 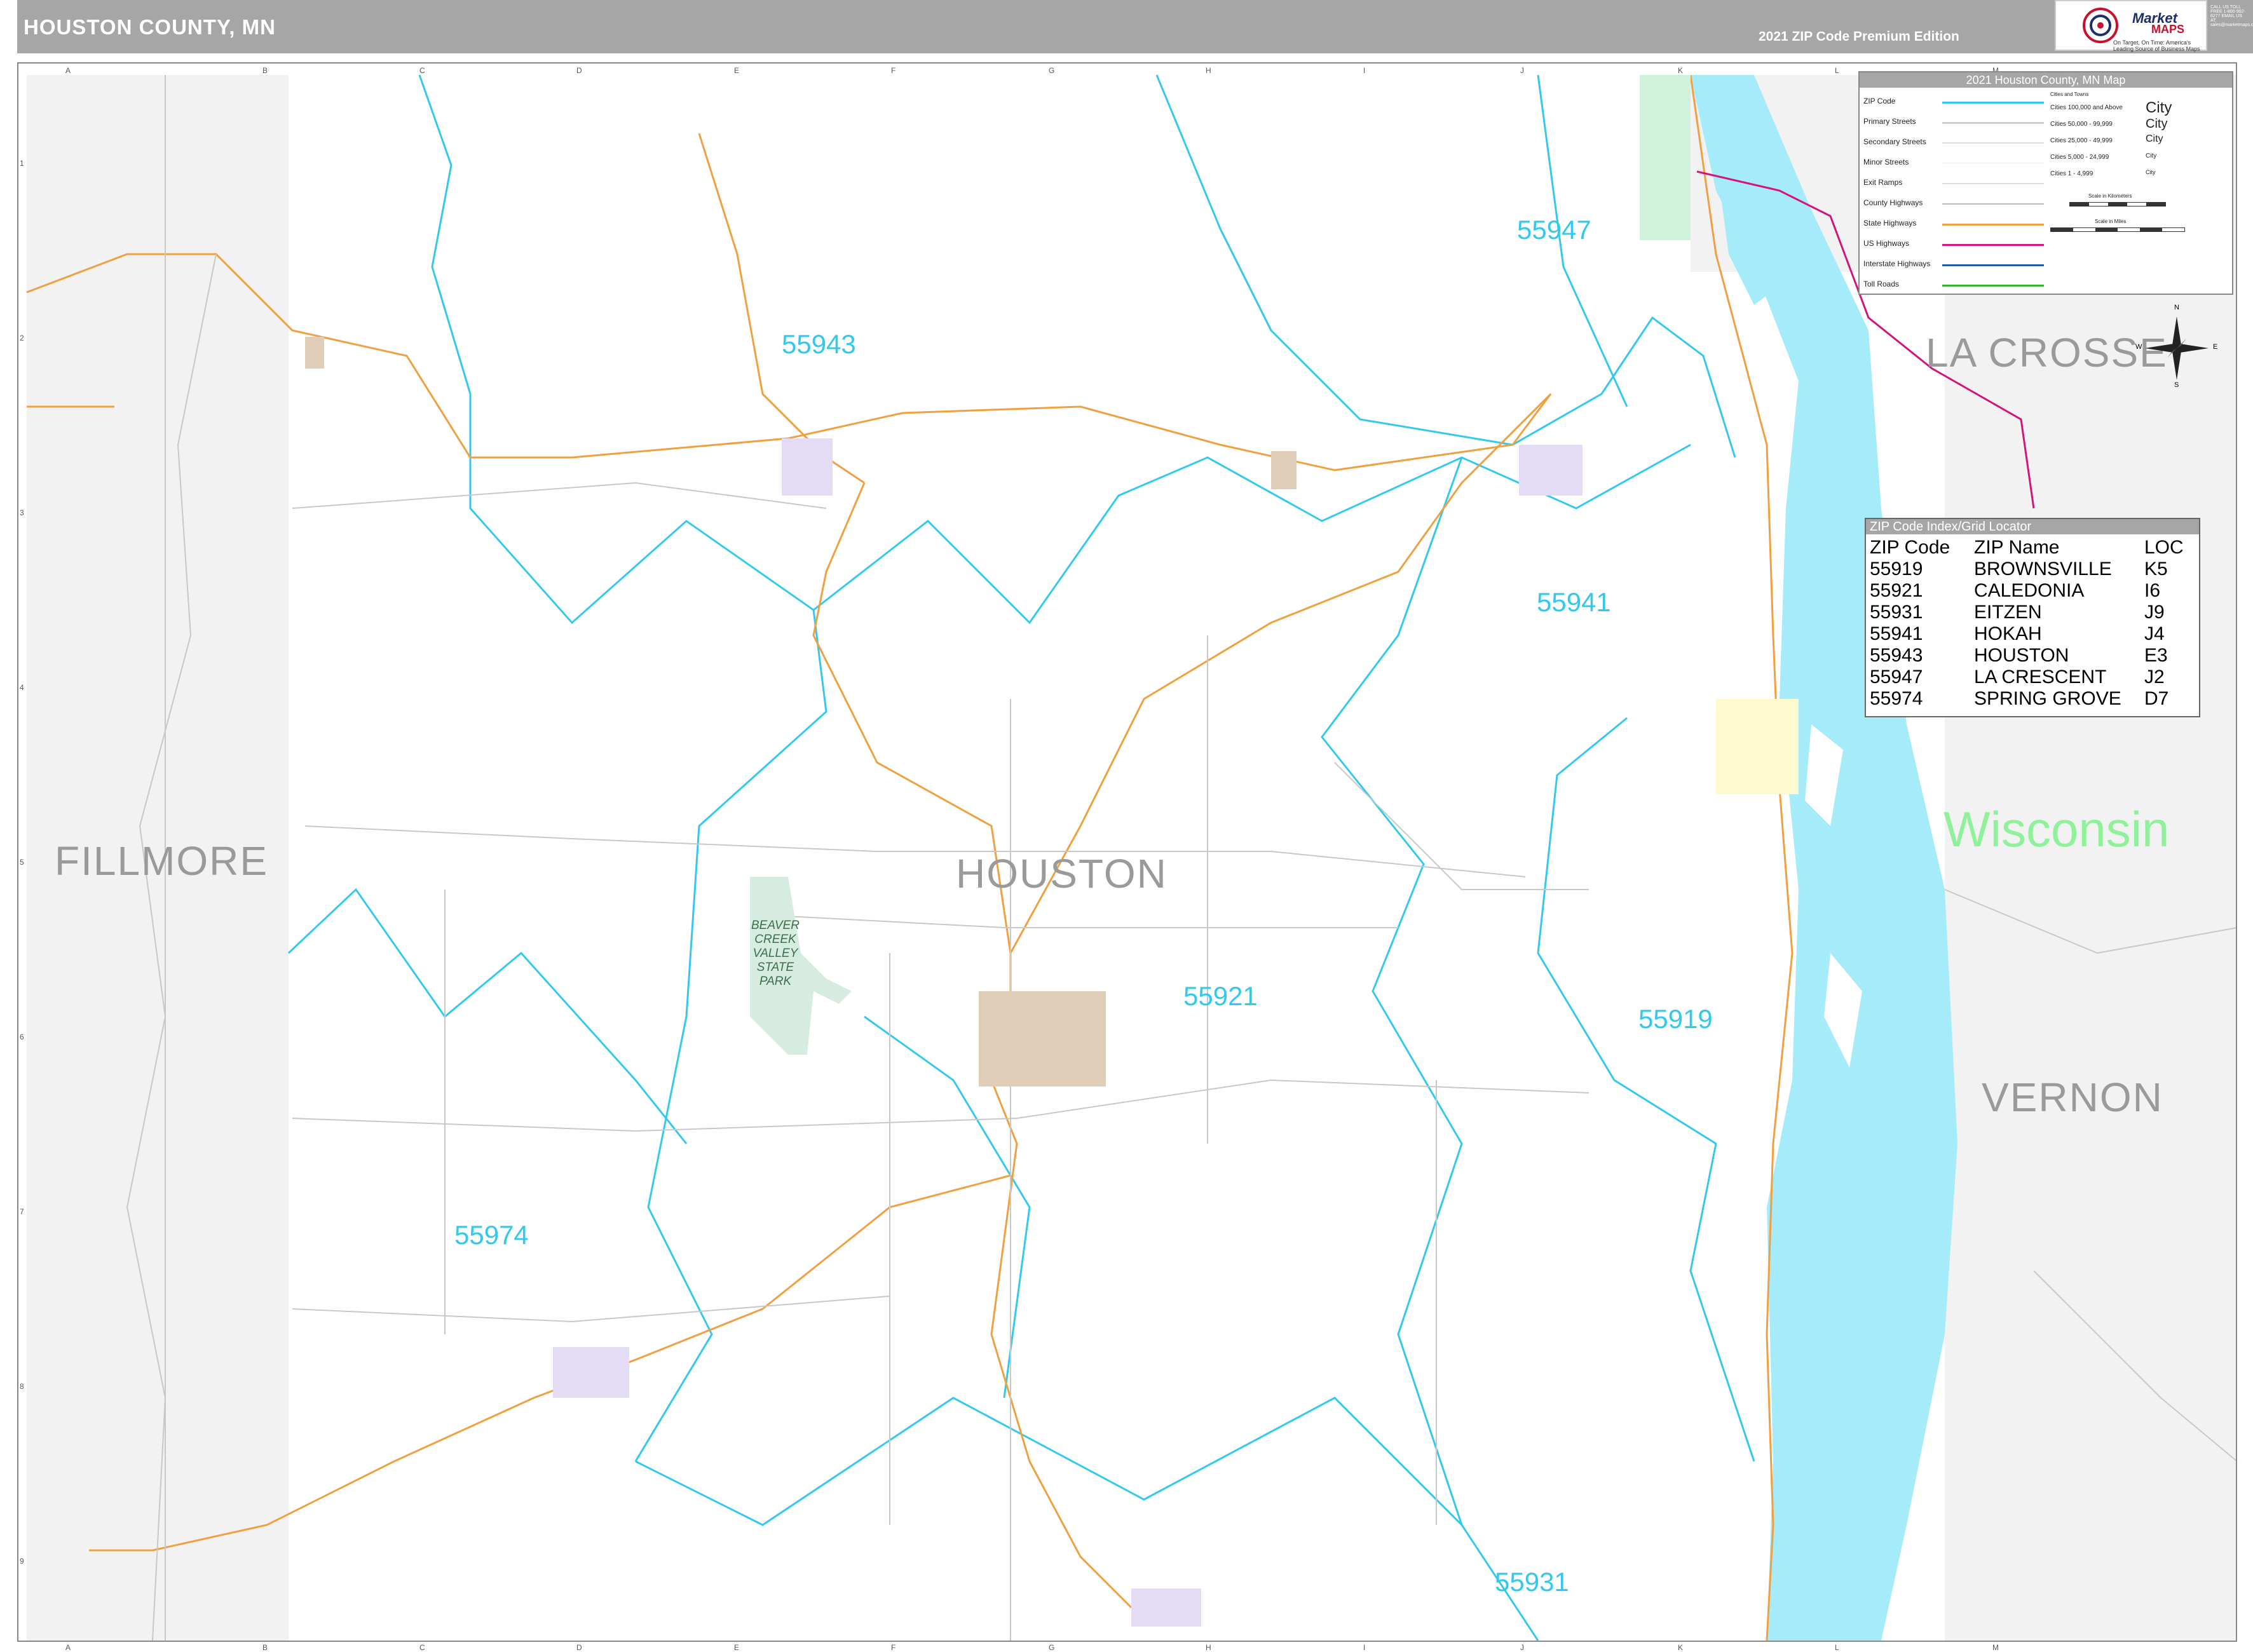 What do you see at coordinates (1522, 1648) in the screenshot?
I see `grid-col-label: J` at bounding box center [1522, 1648].